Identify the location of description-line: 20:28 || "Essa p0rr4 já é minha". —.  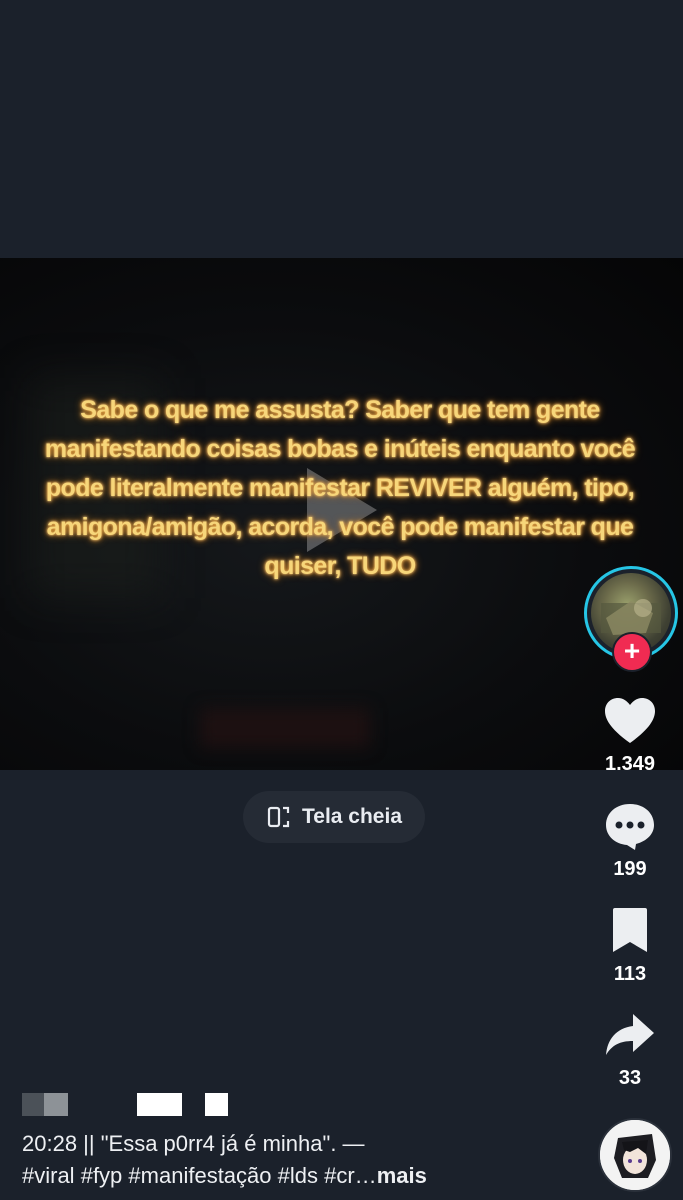
(193, 1143).